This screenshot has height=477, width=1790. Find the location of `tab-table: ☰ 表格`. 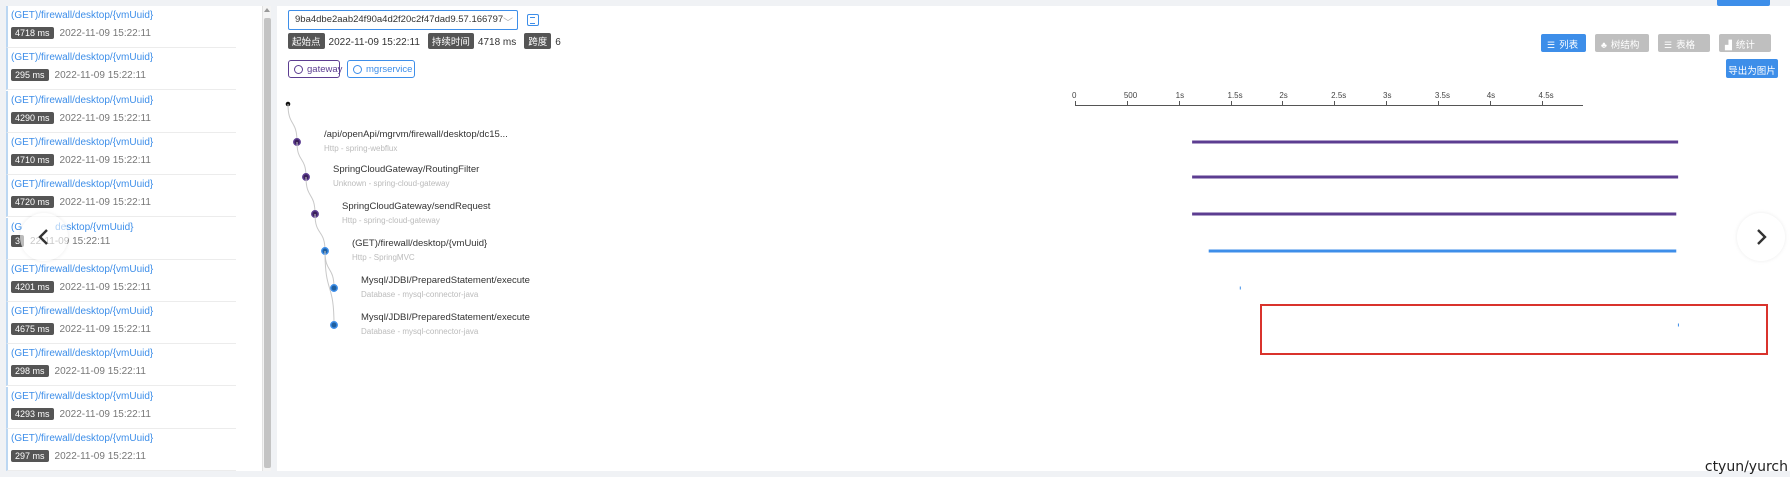

tab-table: ☰ 表格 is located at coordinates (1684, 43).